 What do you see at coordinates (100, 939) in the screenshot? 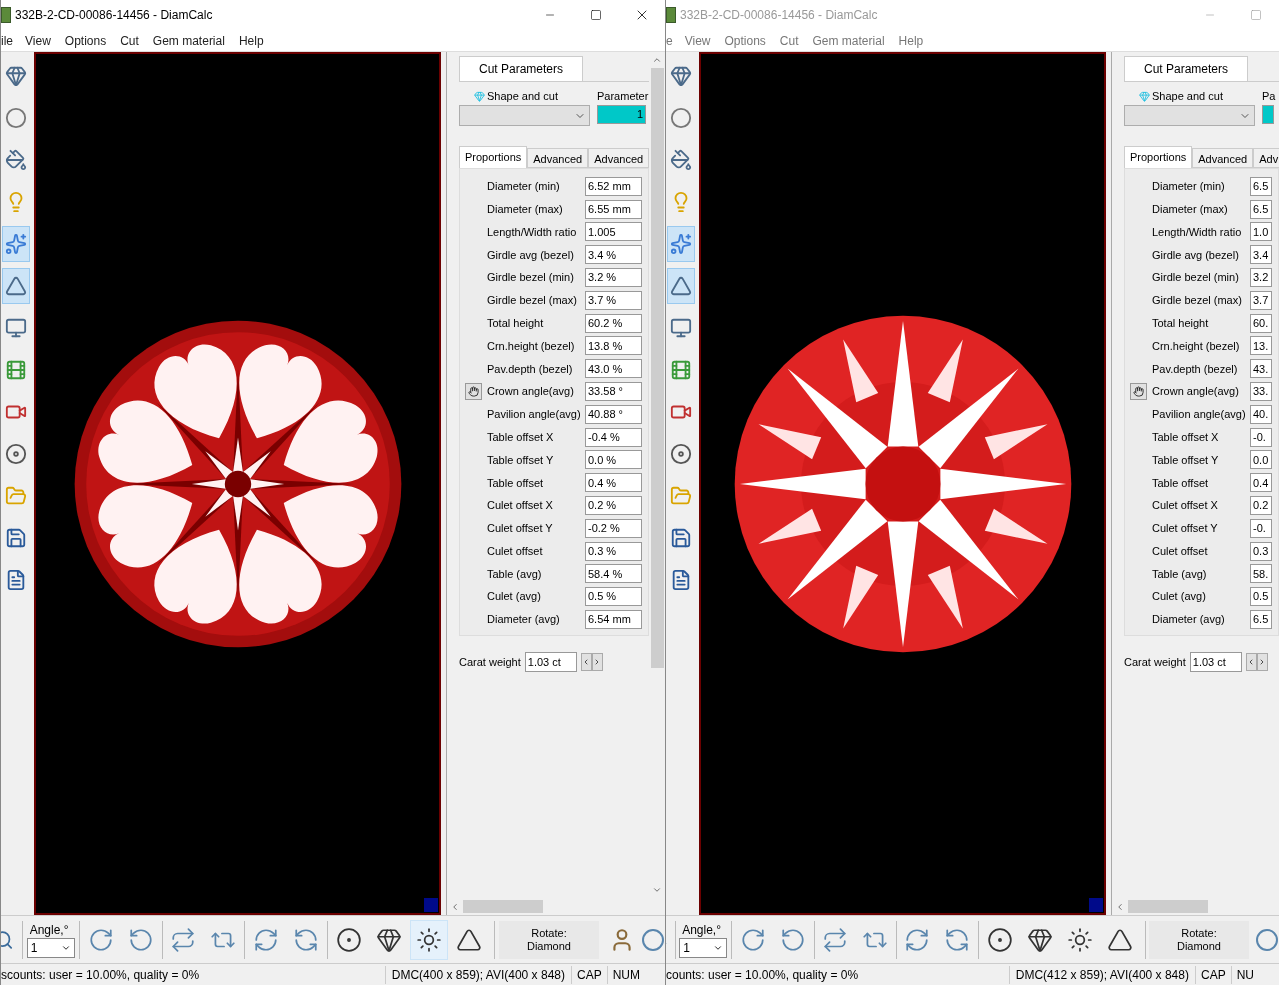
I see `rotate-clockwise-icon` at bounding box center [100, 939].